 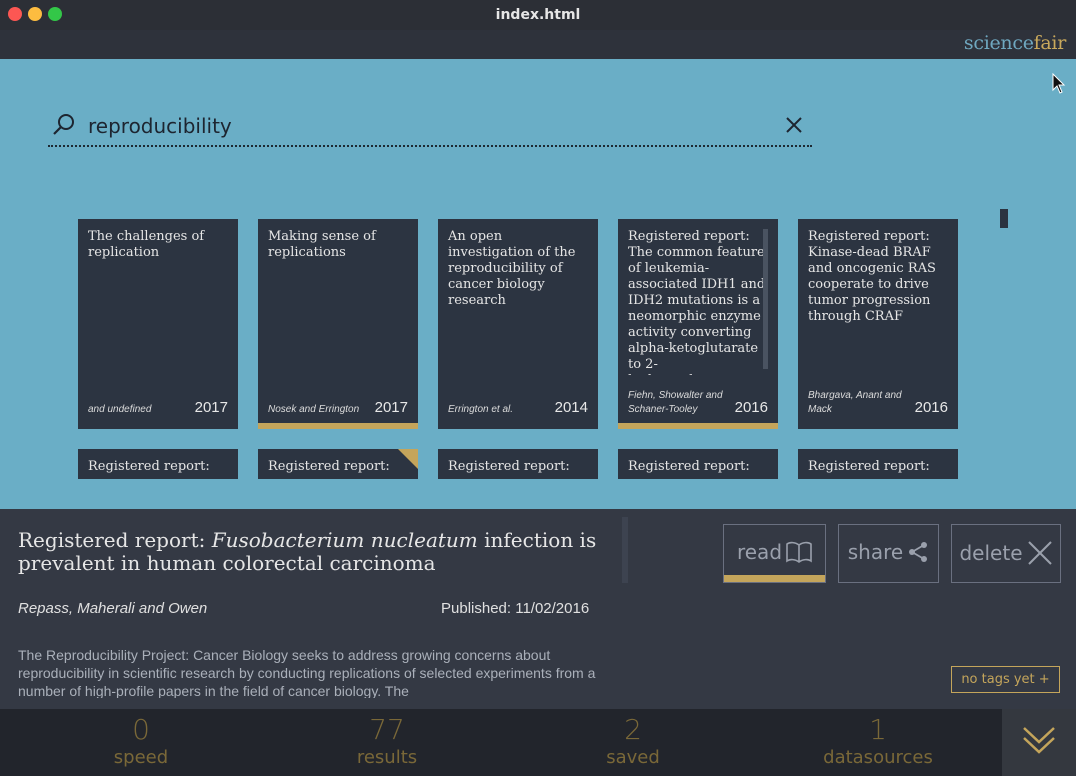 I want to click on stat-label: saved, so click(x=633, y=757).